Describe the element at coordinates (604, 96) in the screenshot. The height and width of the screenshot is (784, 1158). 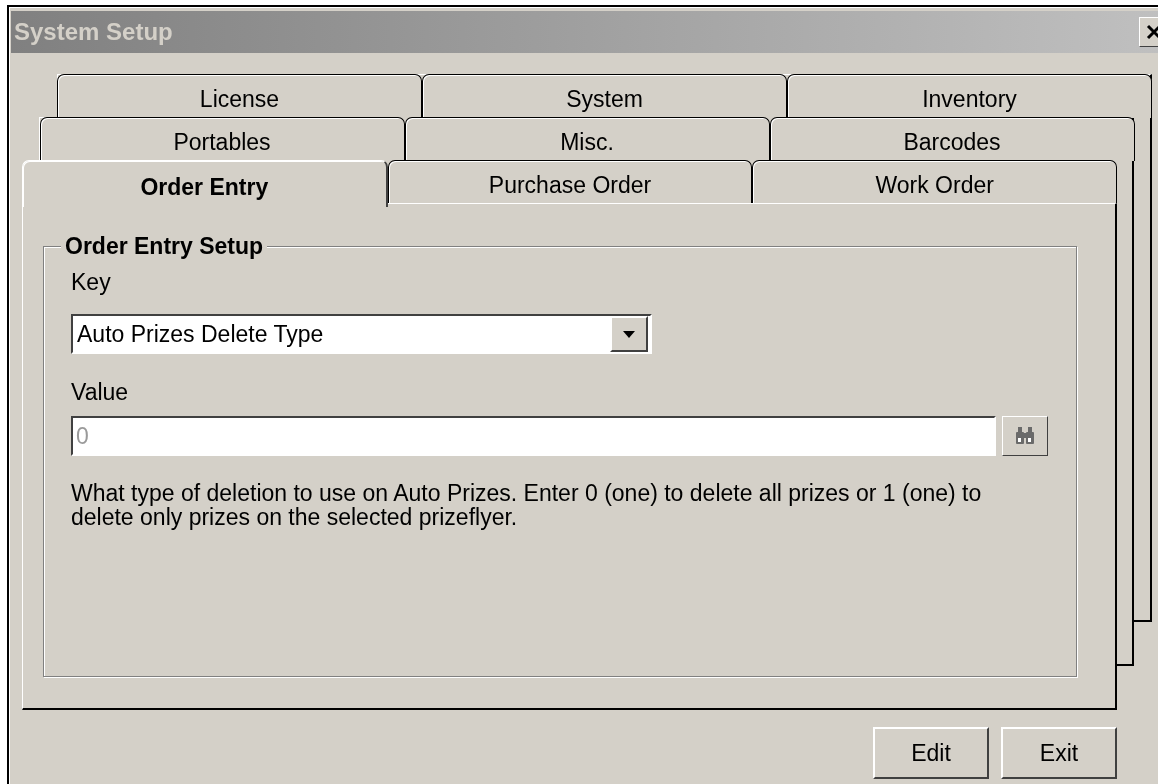
I see `tab: System` at that location.